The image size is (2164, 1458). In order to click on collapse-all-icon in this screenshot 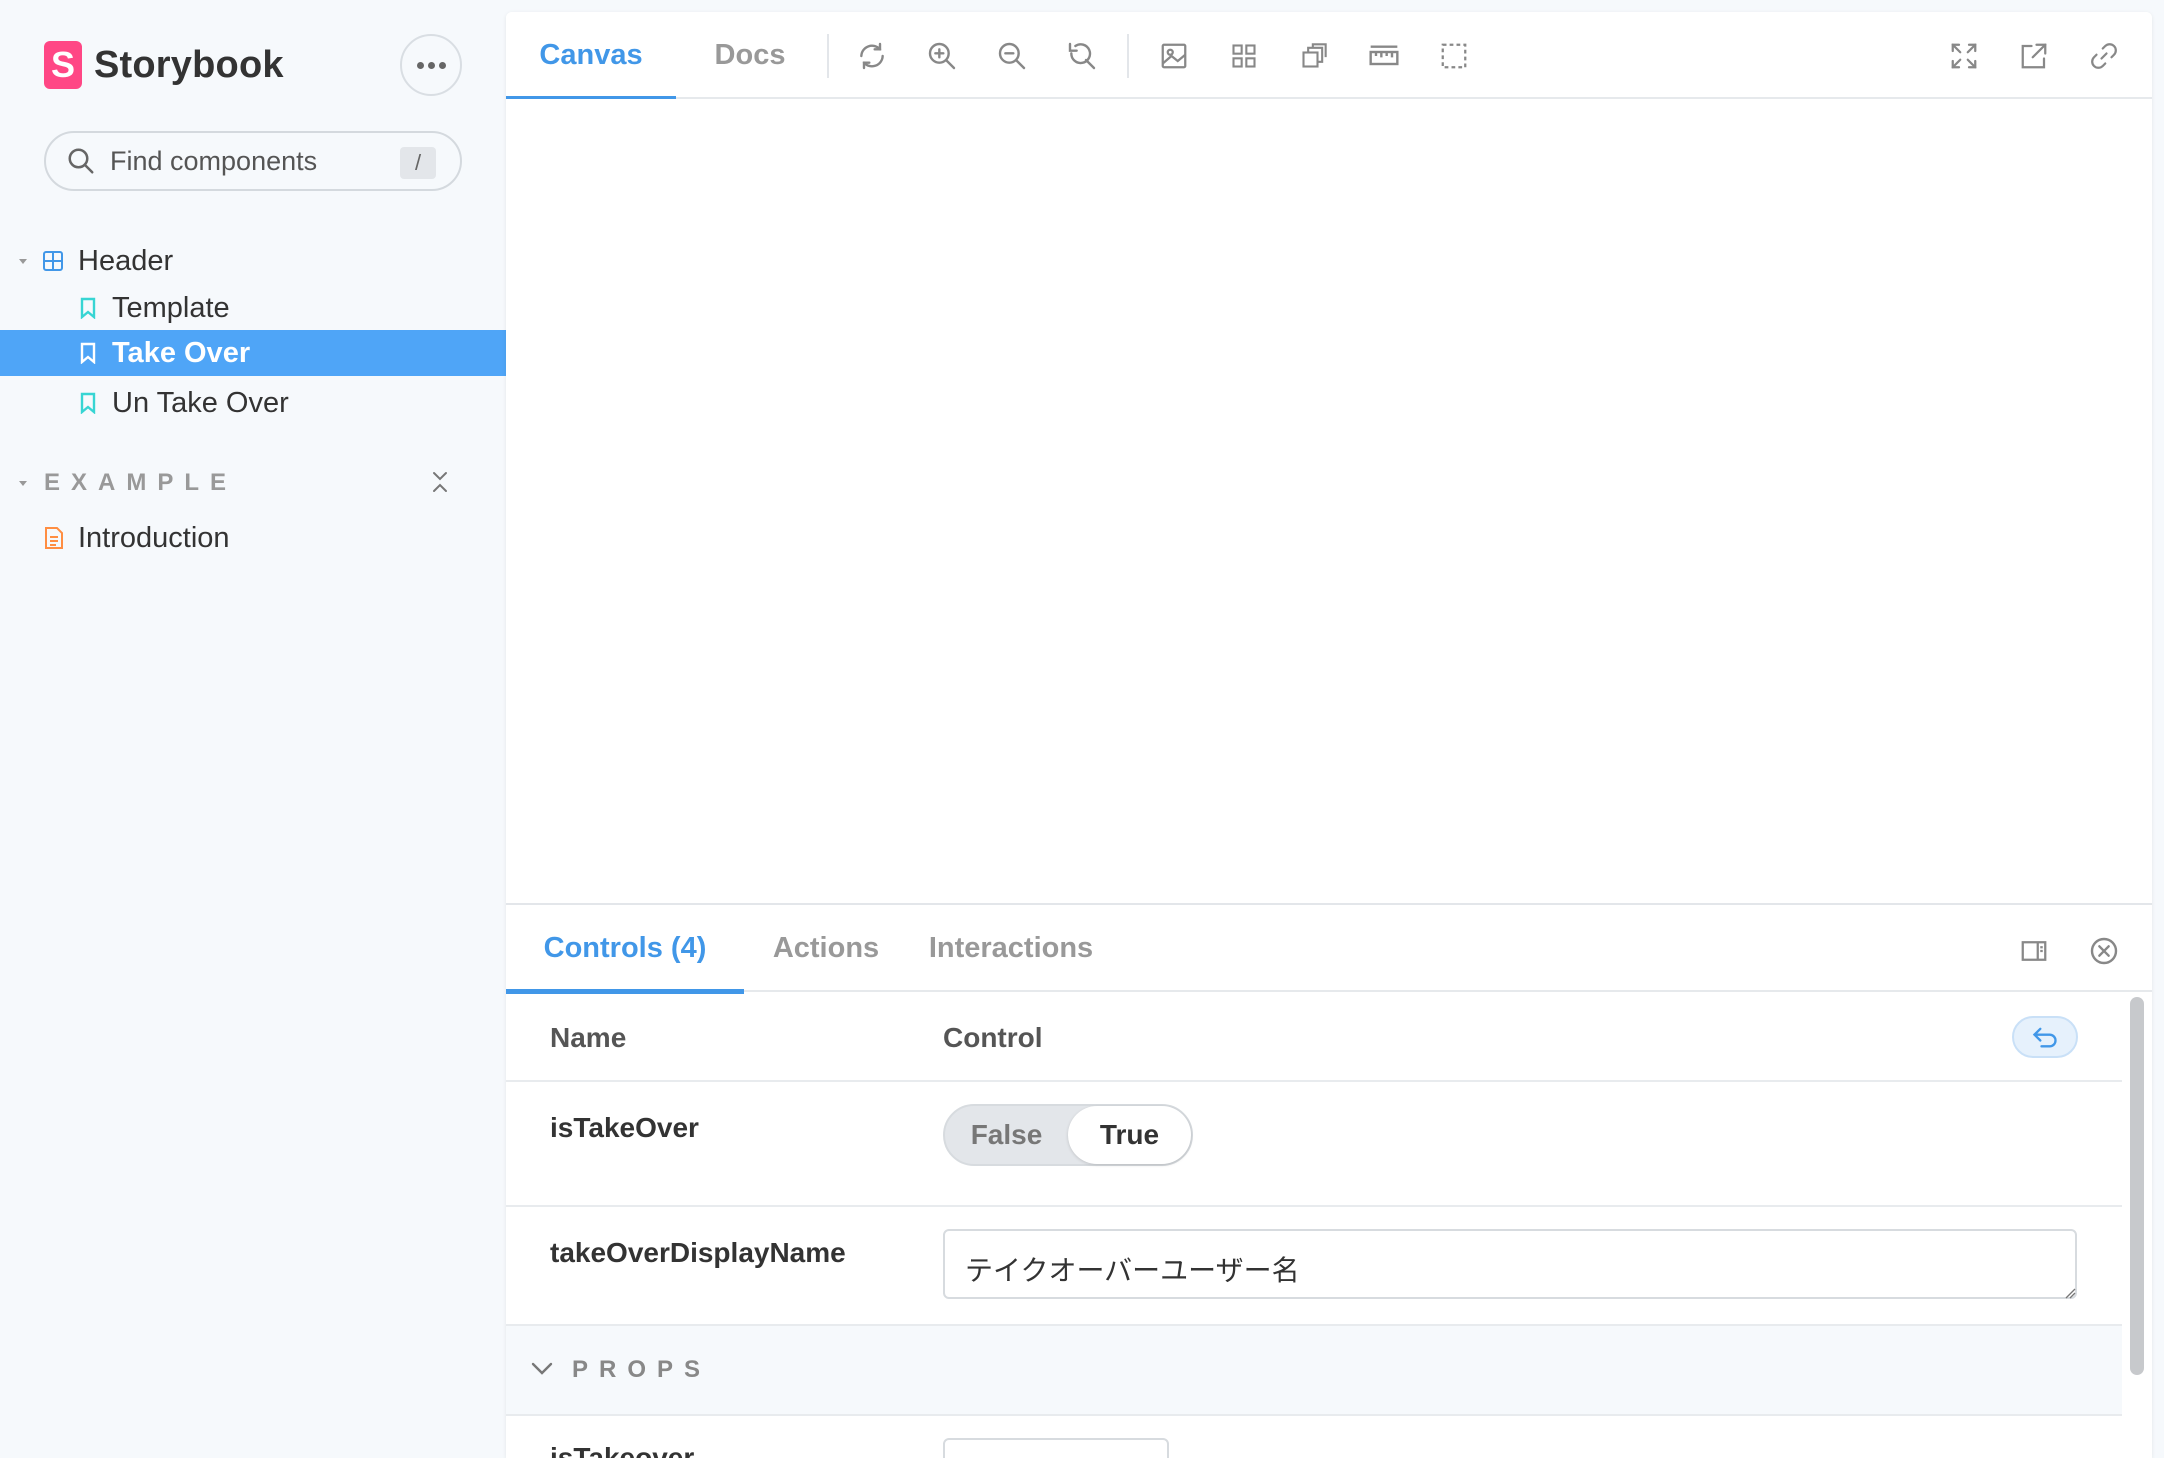, I will do `click(440, 482)`.